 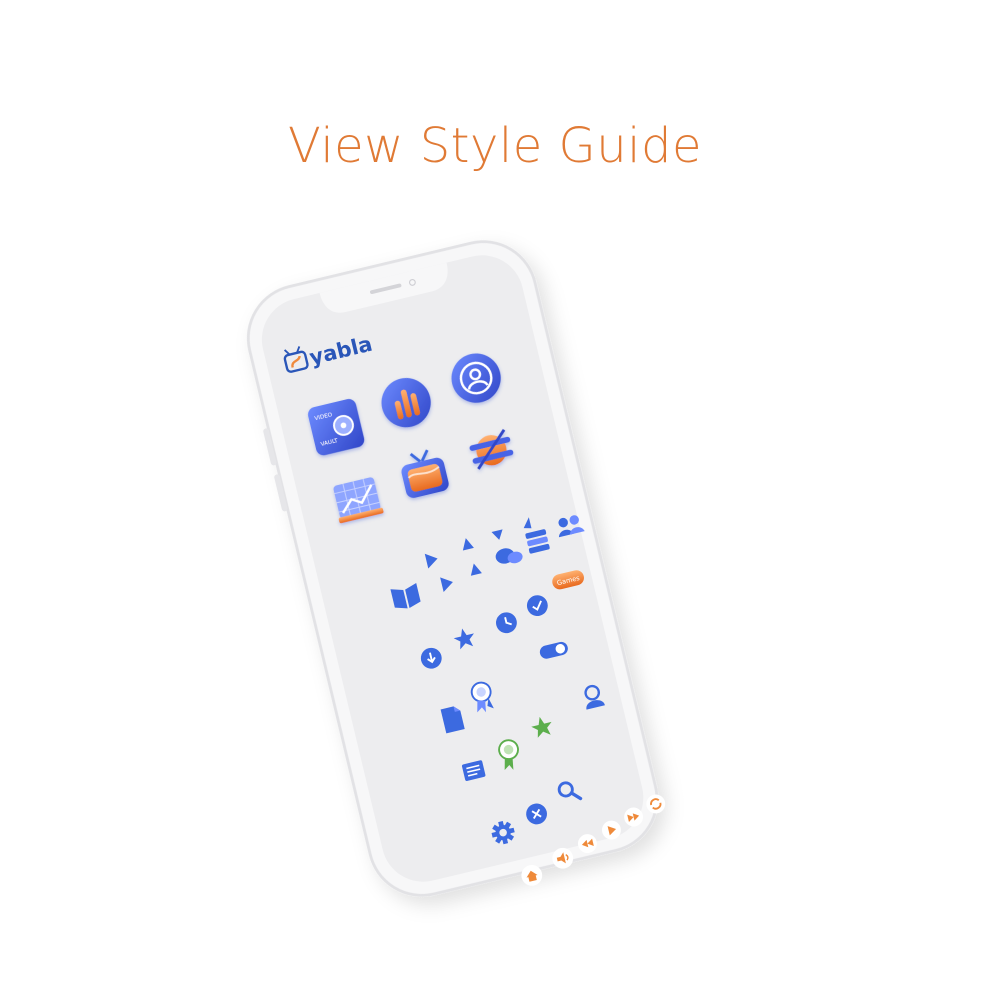 What do you see at coordinates (495, 146) in the screenshot?
I see `page-title: View Style Guide` at bounding box center [495, 146].